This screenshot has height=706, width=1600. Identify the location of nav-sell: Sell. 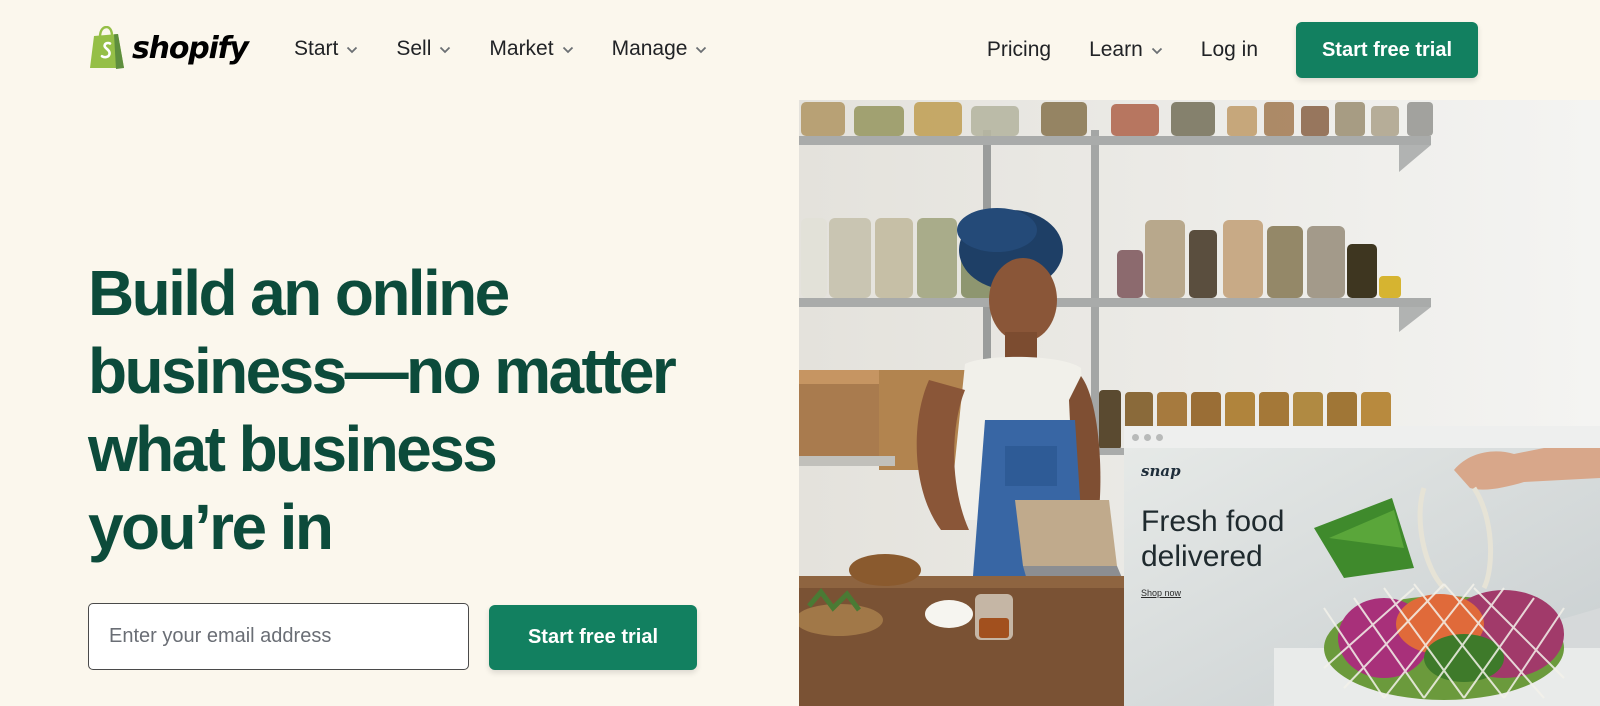
(423, 49).